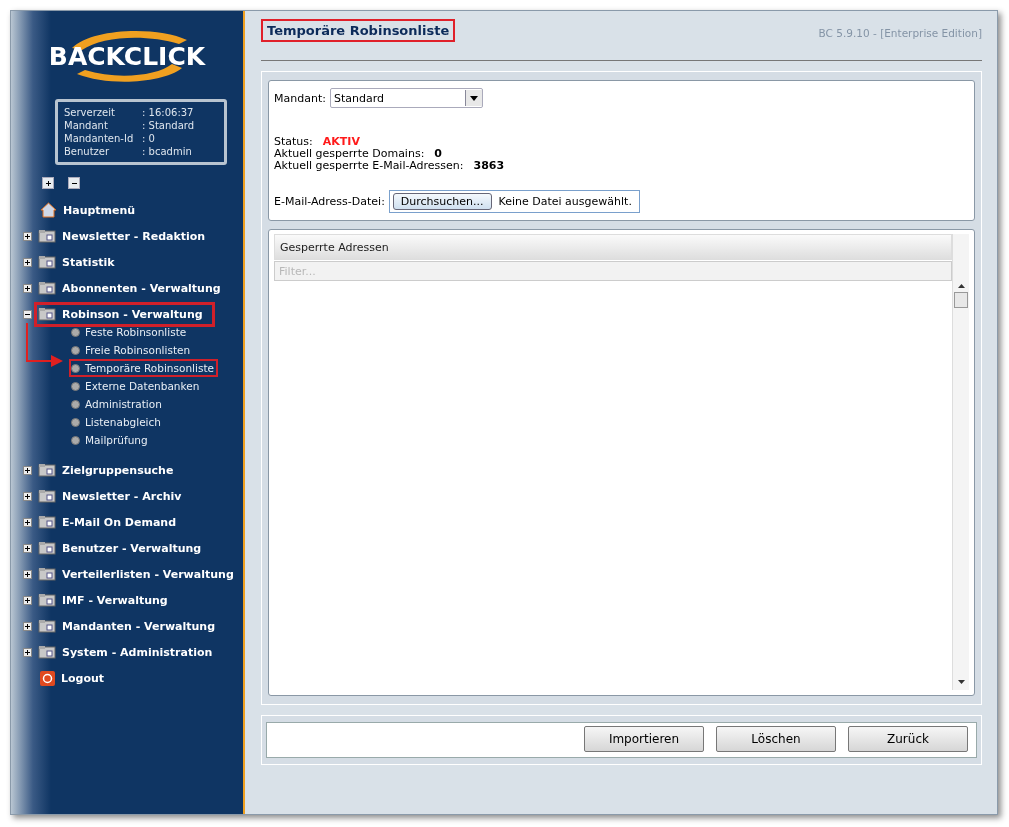 This screenshot has height=827, width=1009. Describe the element at coordinates (146, 574) in the screenshot. I see `sidebar-item: Verteilerlisten - Verwaltung` at that location.